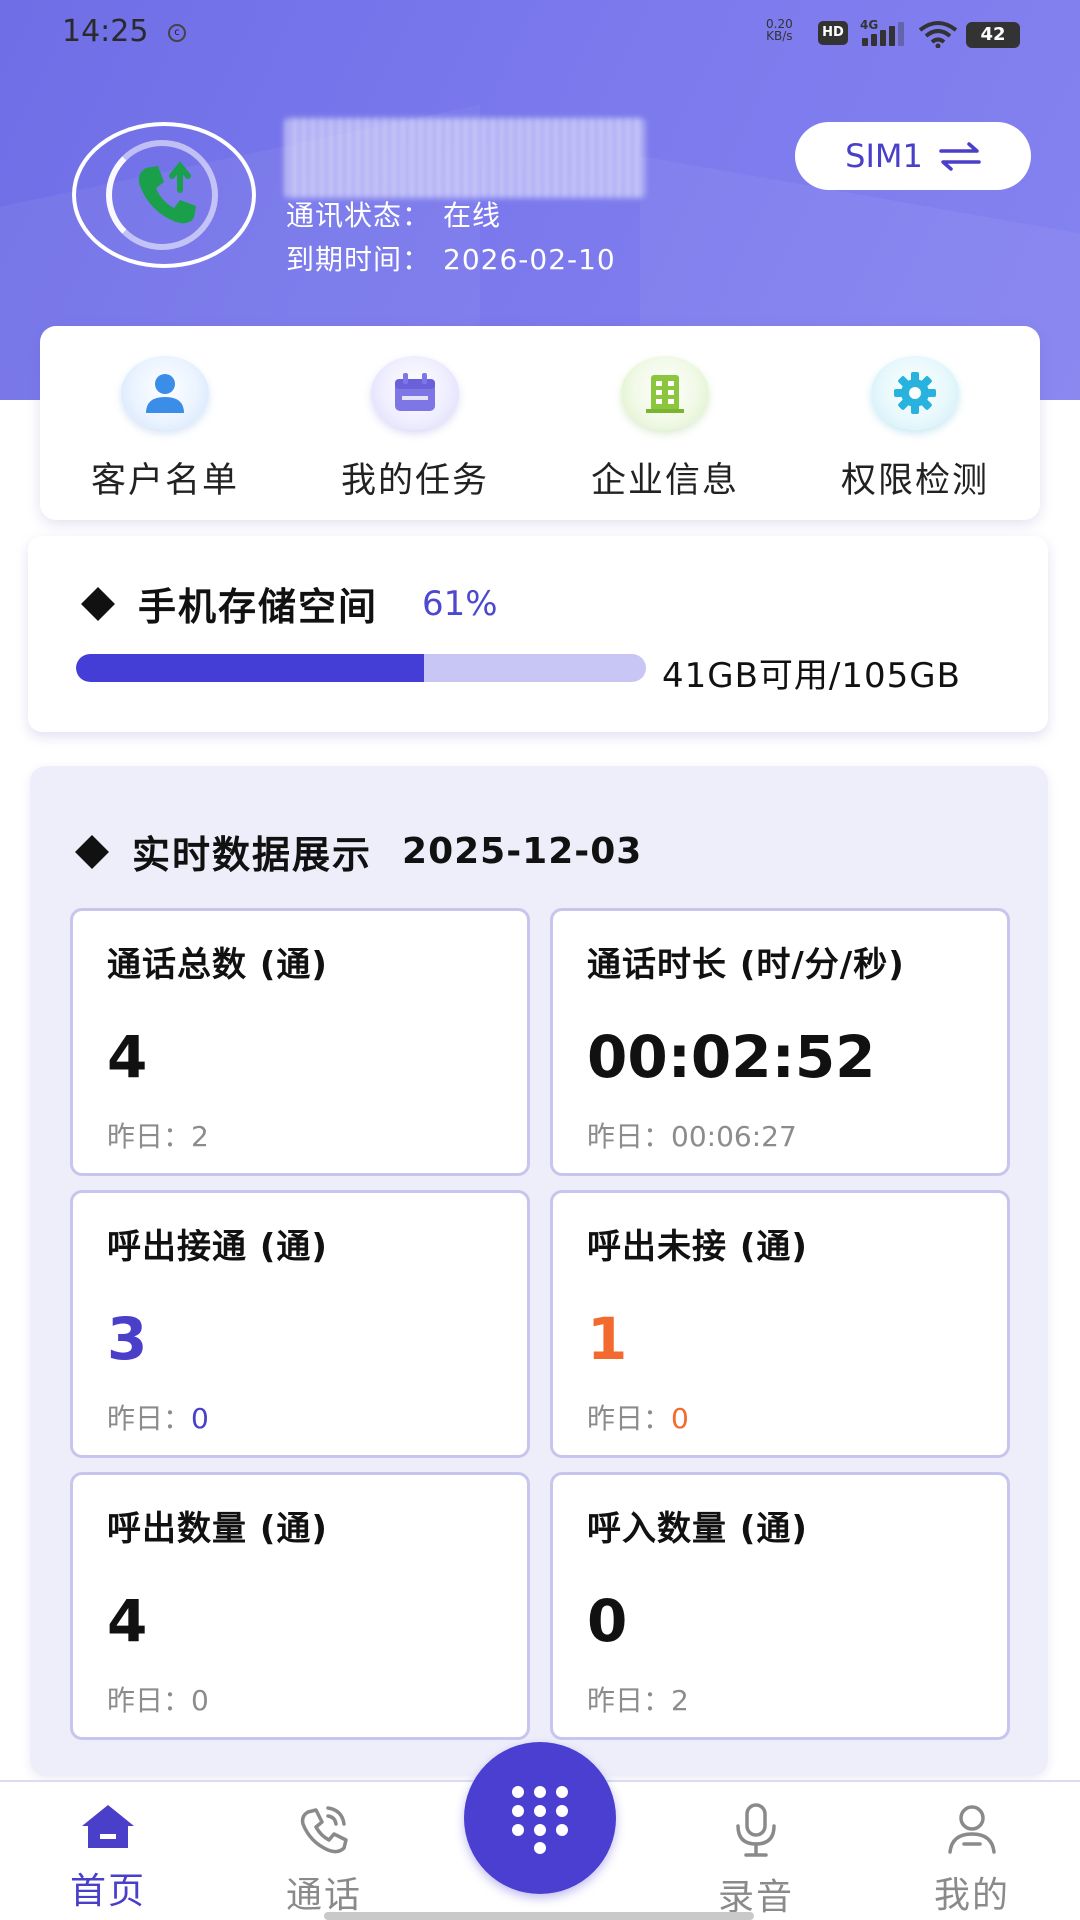  I want to click on nav-label: 通话, so click(323, 1895).